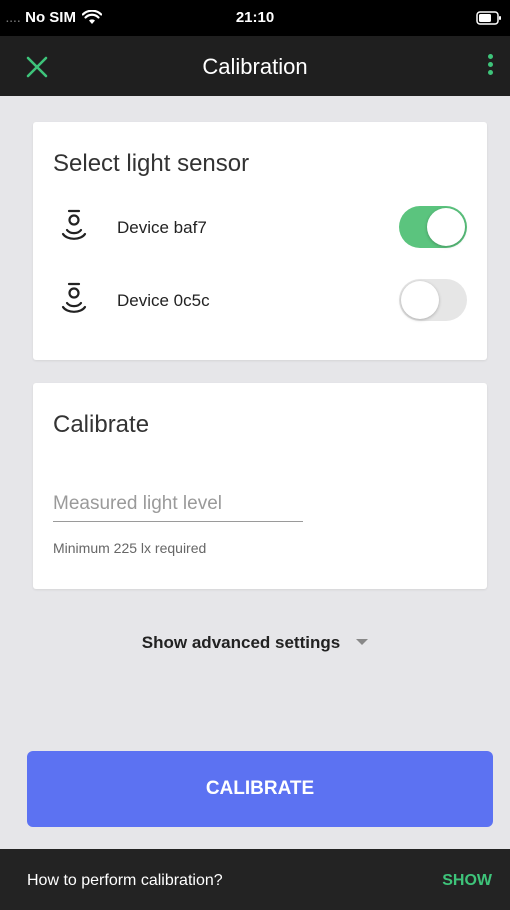 Image resolution: width=510 pixels, height=910 pixels. I want to click on page-title: Calibration, so click(255, 66).